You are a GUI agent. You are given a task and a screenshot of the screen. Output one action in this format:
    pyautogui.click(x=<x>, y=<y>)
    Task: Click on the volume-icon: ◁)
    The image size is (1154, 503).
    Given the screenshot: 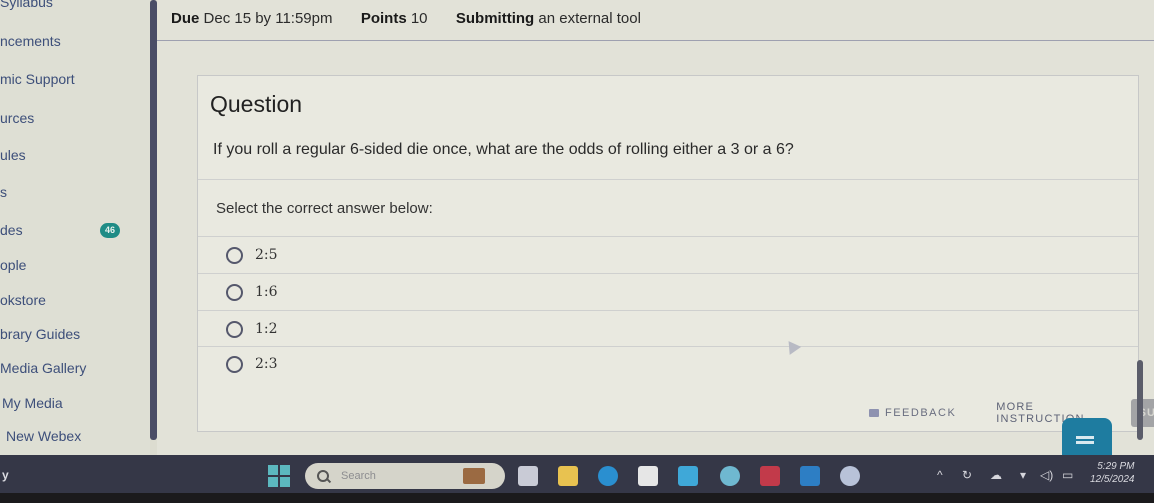 What is the action you would take?
    pyautogui.click(x=1046, y=475)
    